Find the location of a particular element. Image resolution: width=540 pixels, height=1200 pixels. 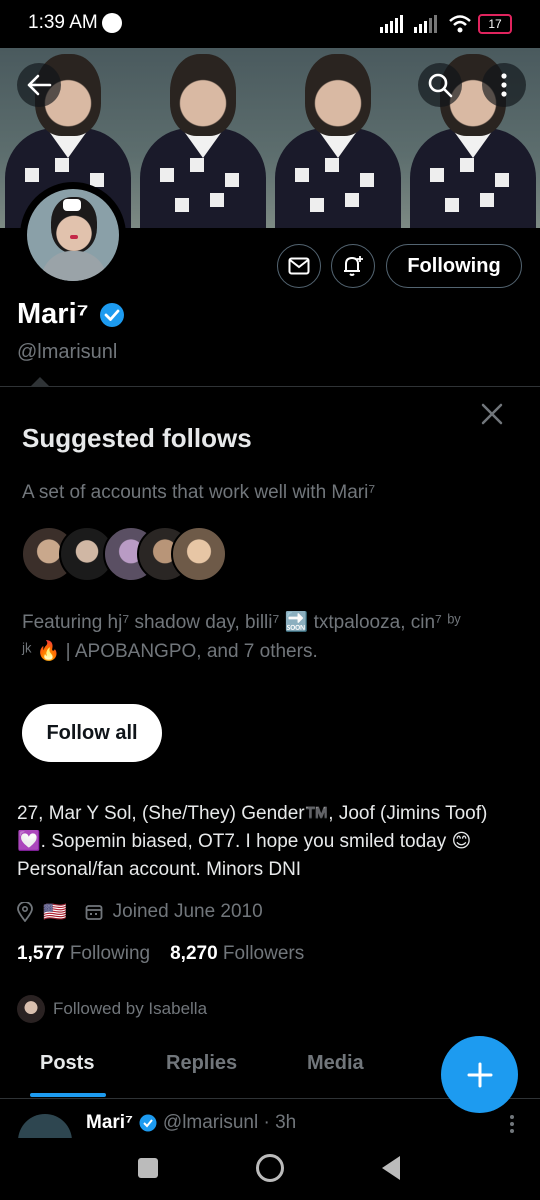

featuring-line-2: ʲᵏ 🔥 | APOBANGPO, and 7 others. is located at coordinates (170, 651).